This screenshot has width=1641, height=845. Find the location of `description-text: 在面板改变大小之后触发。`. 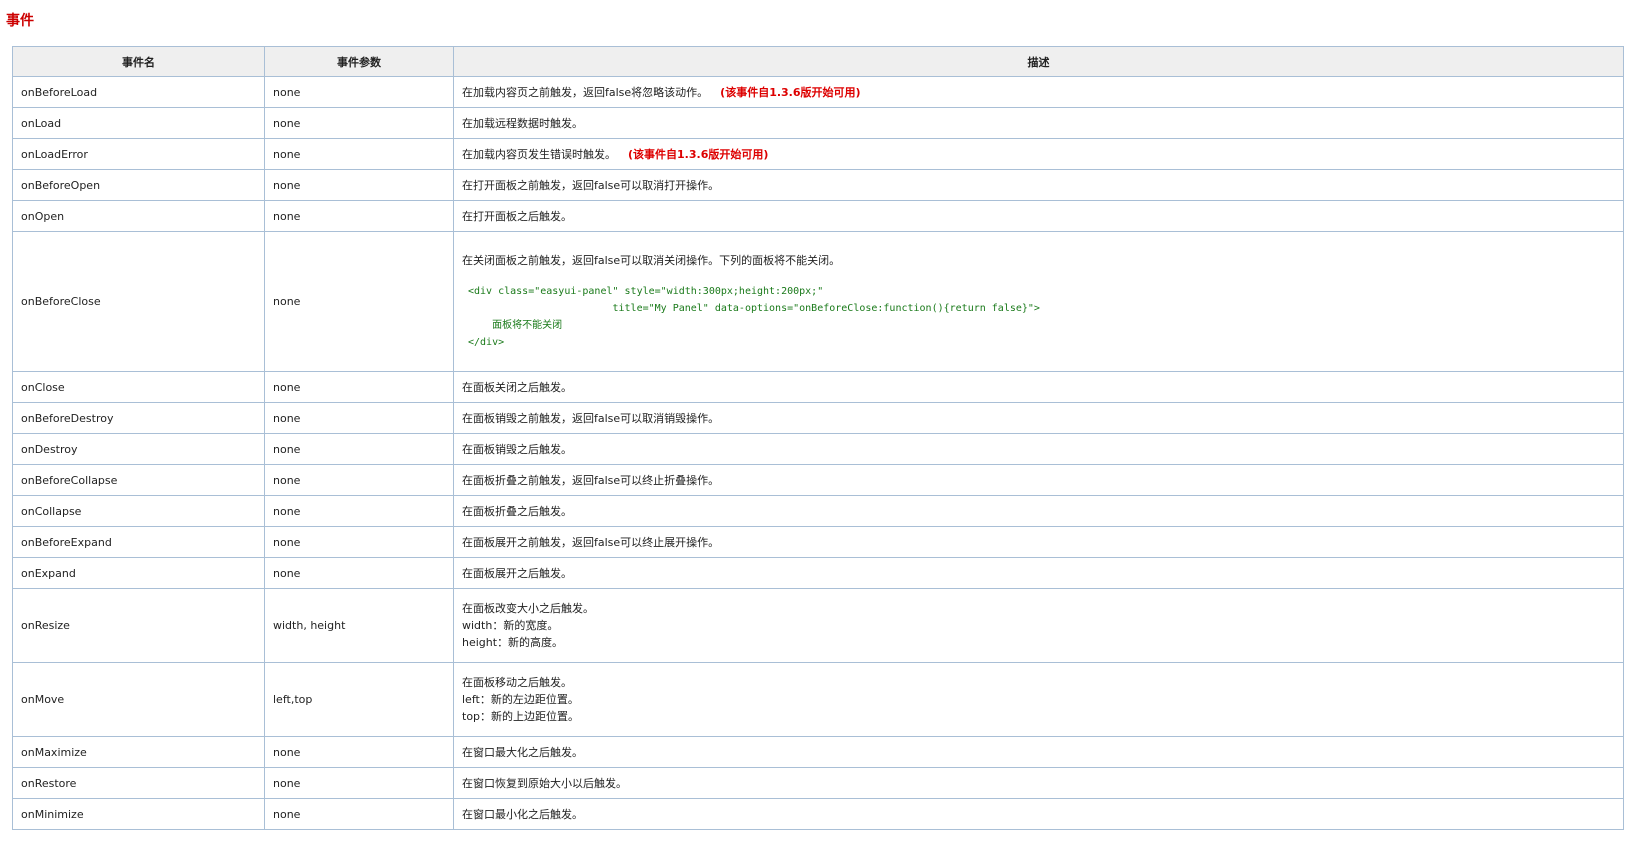

description-text: 在面板改变大小之后触发。 is located at coordinates (528, 608).